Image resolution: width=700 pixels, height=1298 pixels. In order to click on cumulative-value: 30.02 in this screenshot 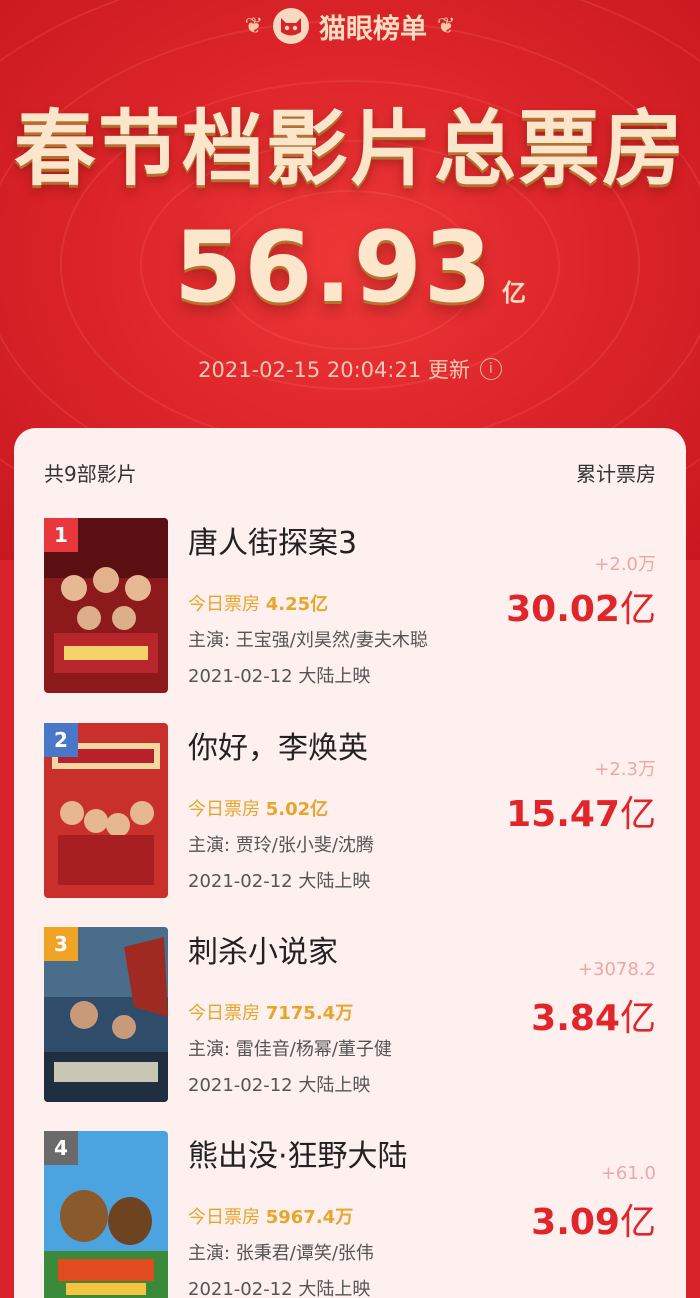, I will do `click(563, 609)`.